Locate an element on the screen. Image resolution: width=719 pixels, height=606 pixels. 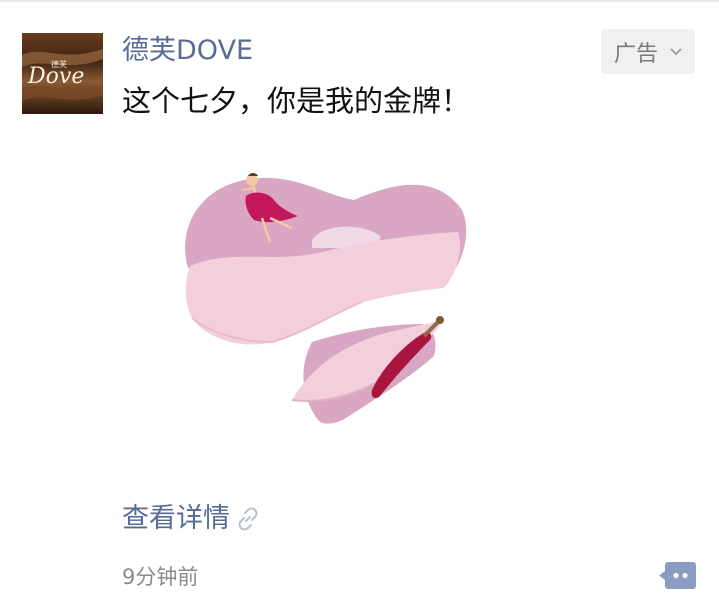
comment-button is located at coordinates (677, 575).